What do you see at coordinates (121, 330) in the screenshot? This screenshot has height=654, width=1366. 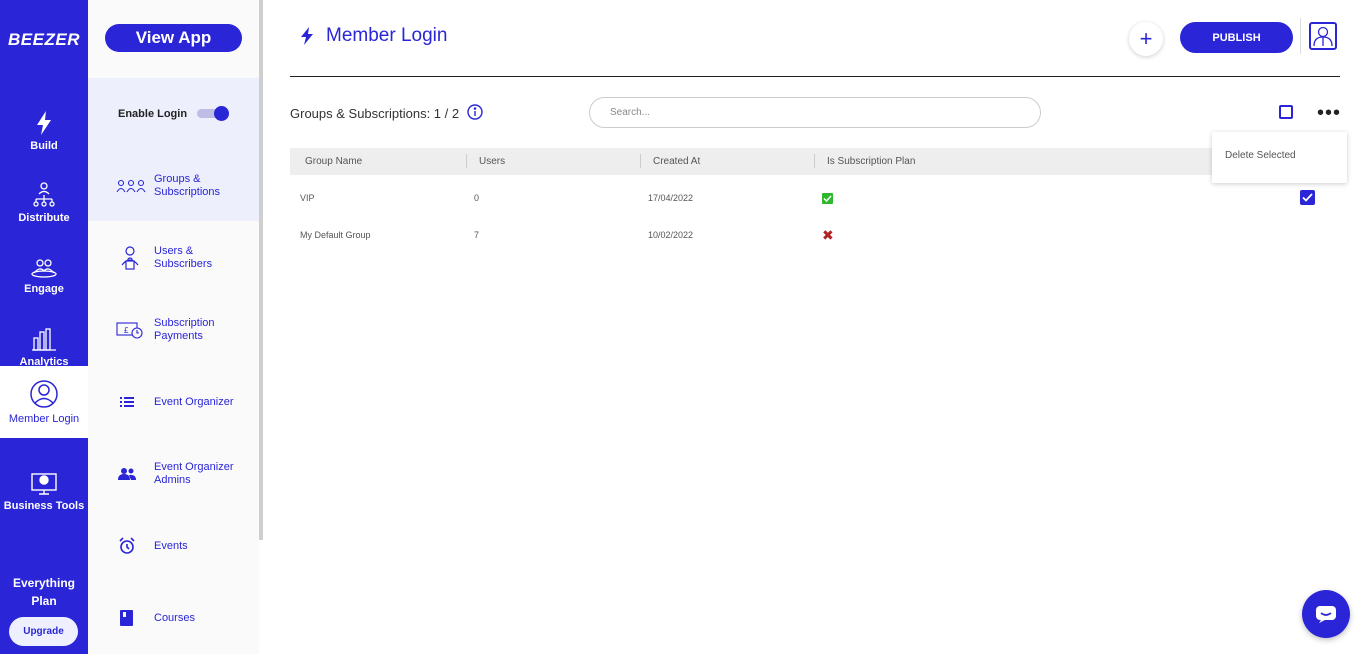 I see `payments-icon: £` at bounding box center [121, 330].